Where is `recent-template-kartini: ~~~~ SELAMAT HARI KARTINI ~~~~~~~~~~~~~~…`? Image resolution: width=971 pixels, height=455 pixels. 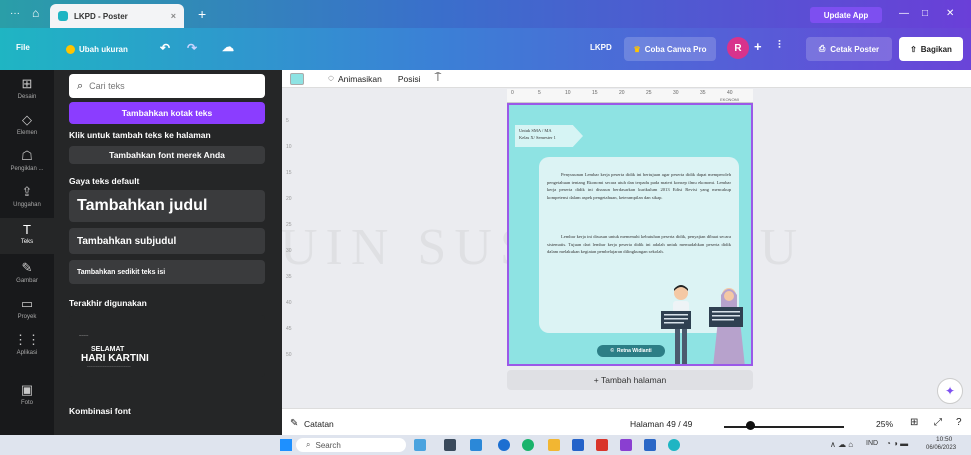 recent-template-kartini: ~~~~ SELAMAT HARI KARTINI ~~~~~~~~~~~~~~… is located at coordinates (167, 346).